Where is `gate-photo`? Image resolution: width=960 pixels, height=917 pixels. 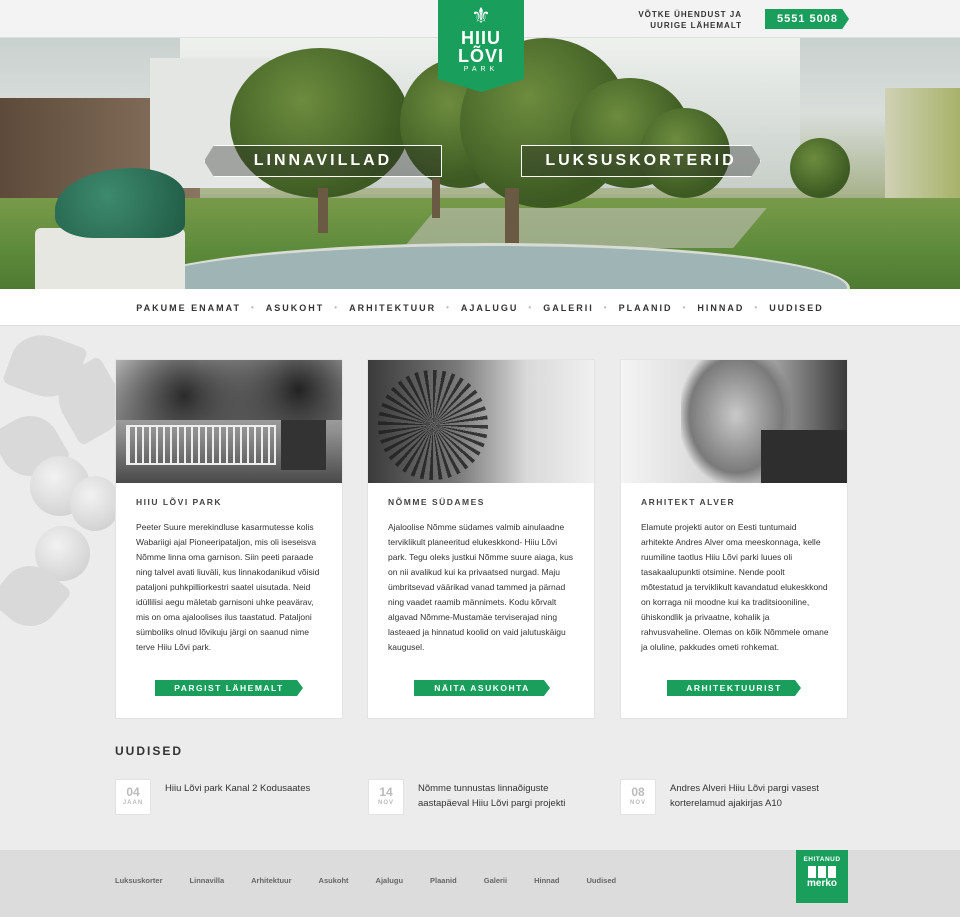
gate-photo is located at coordinates (229, 421).